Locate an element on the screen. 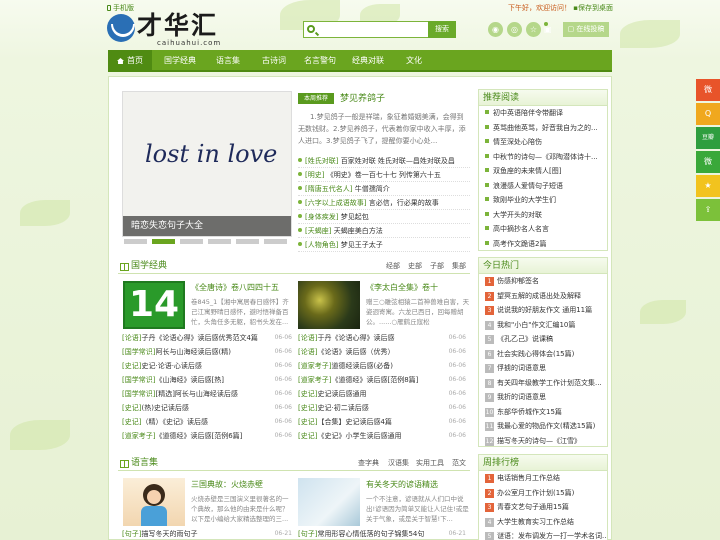  card-title: 《李太白全集》卷十 is located at coordinates (402, 287).